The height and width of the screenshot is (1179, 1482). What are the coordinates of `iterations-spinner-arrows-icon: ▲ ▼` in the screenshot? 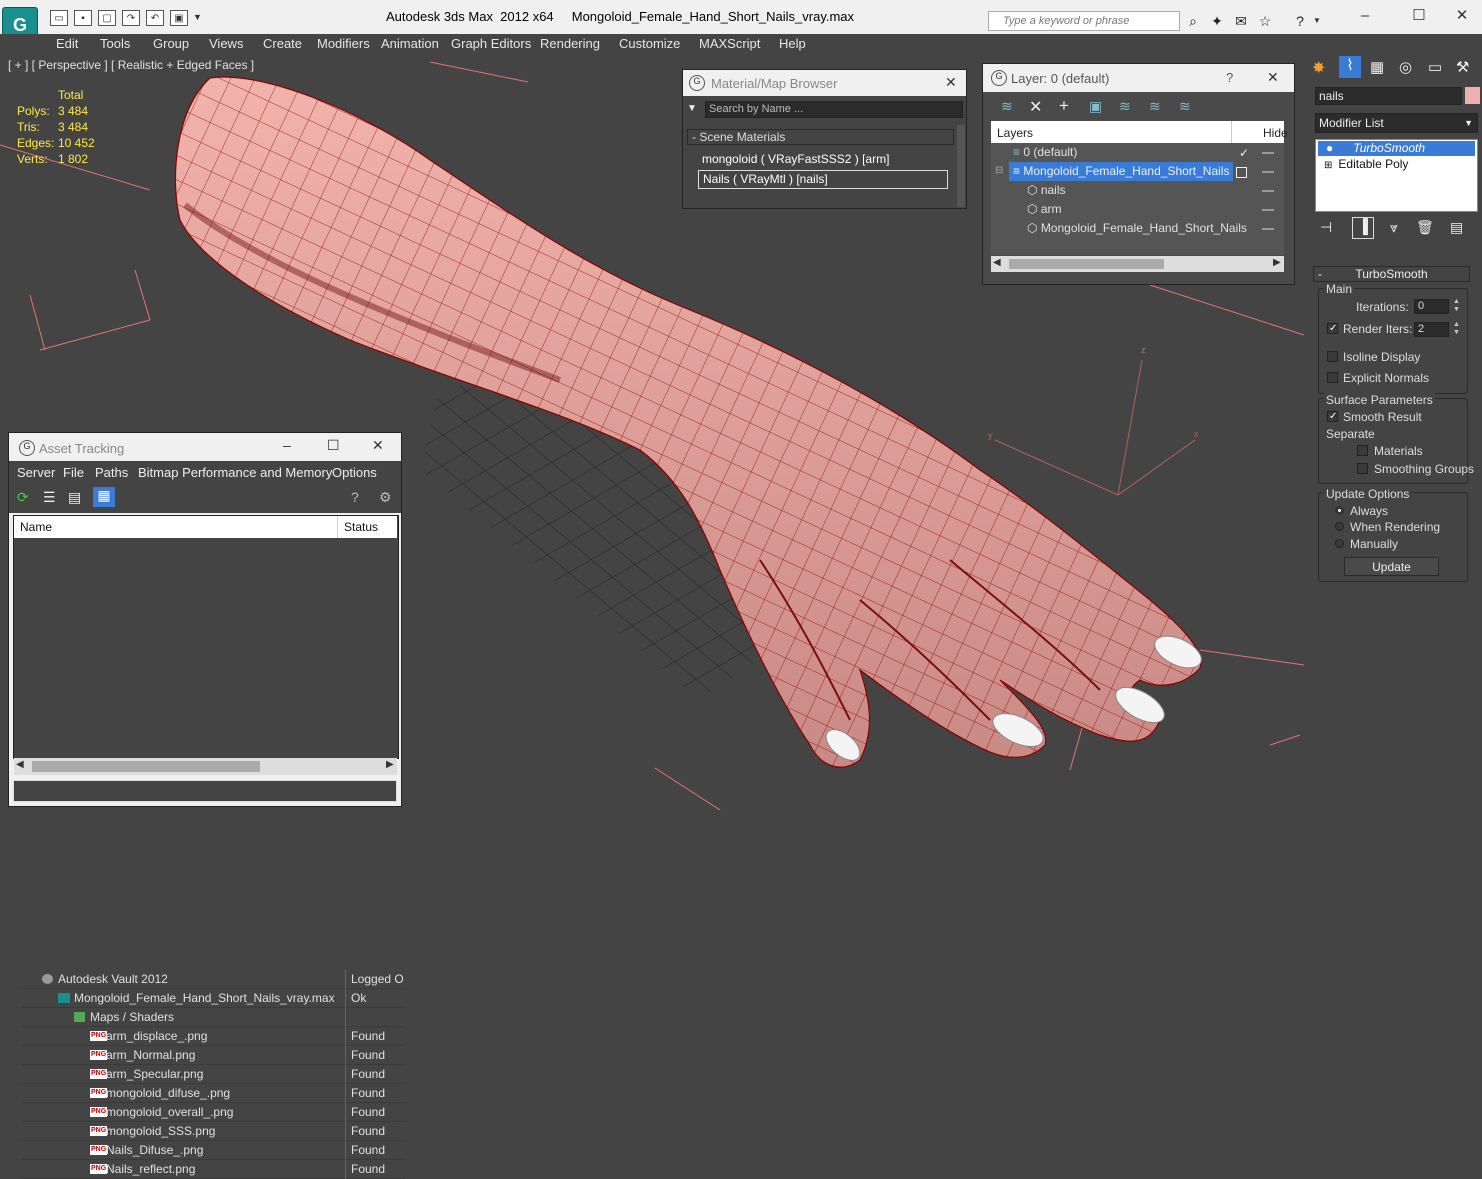 It's located at (1456, 306).